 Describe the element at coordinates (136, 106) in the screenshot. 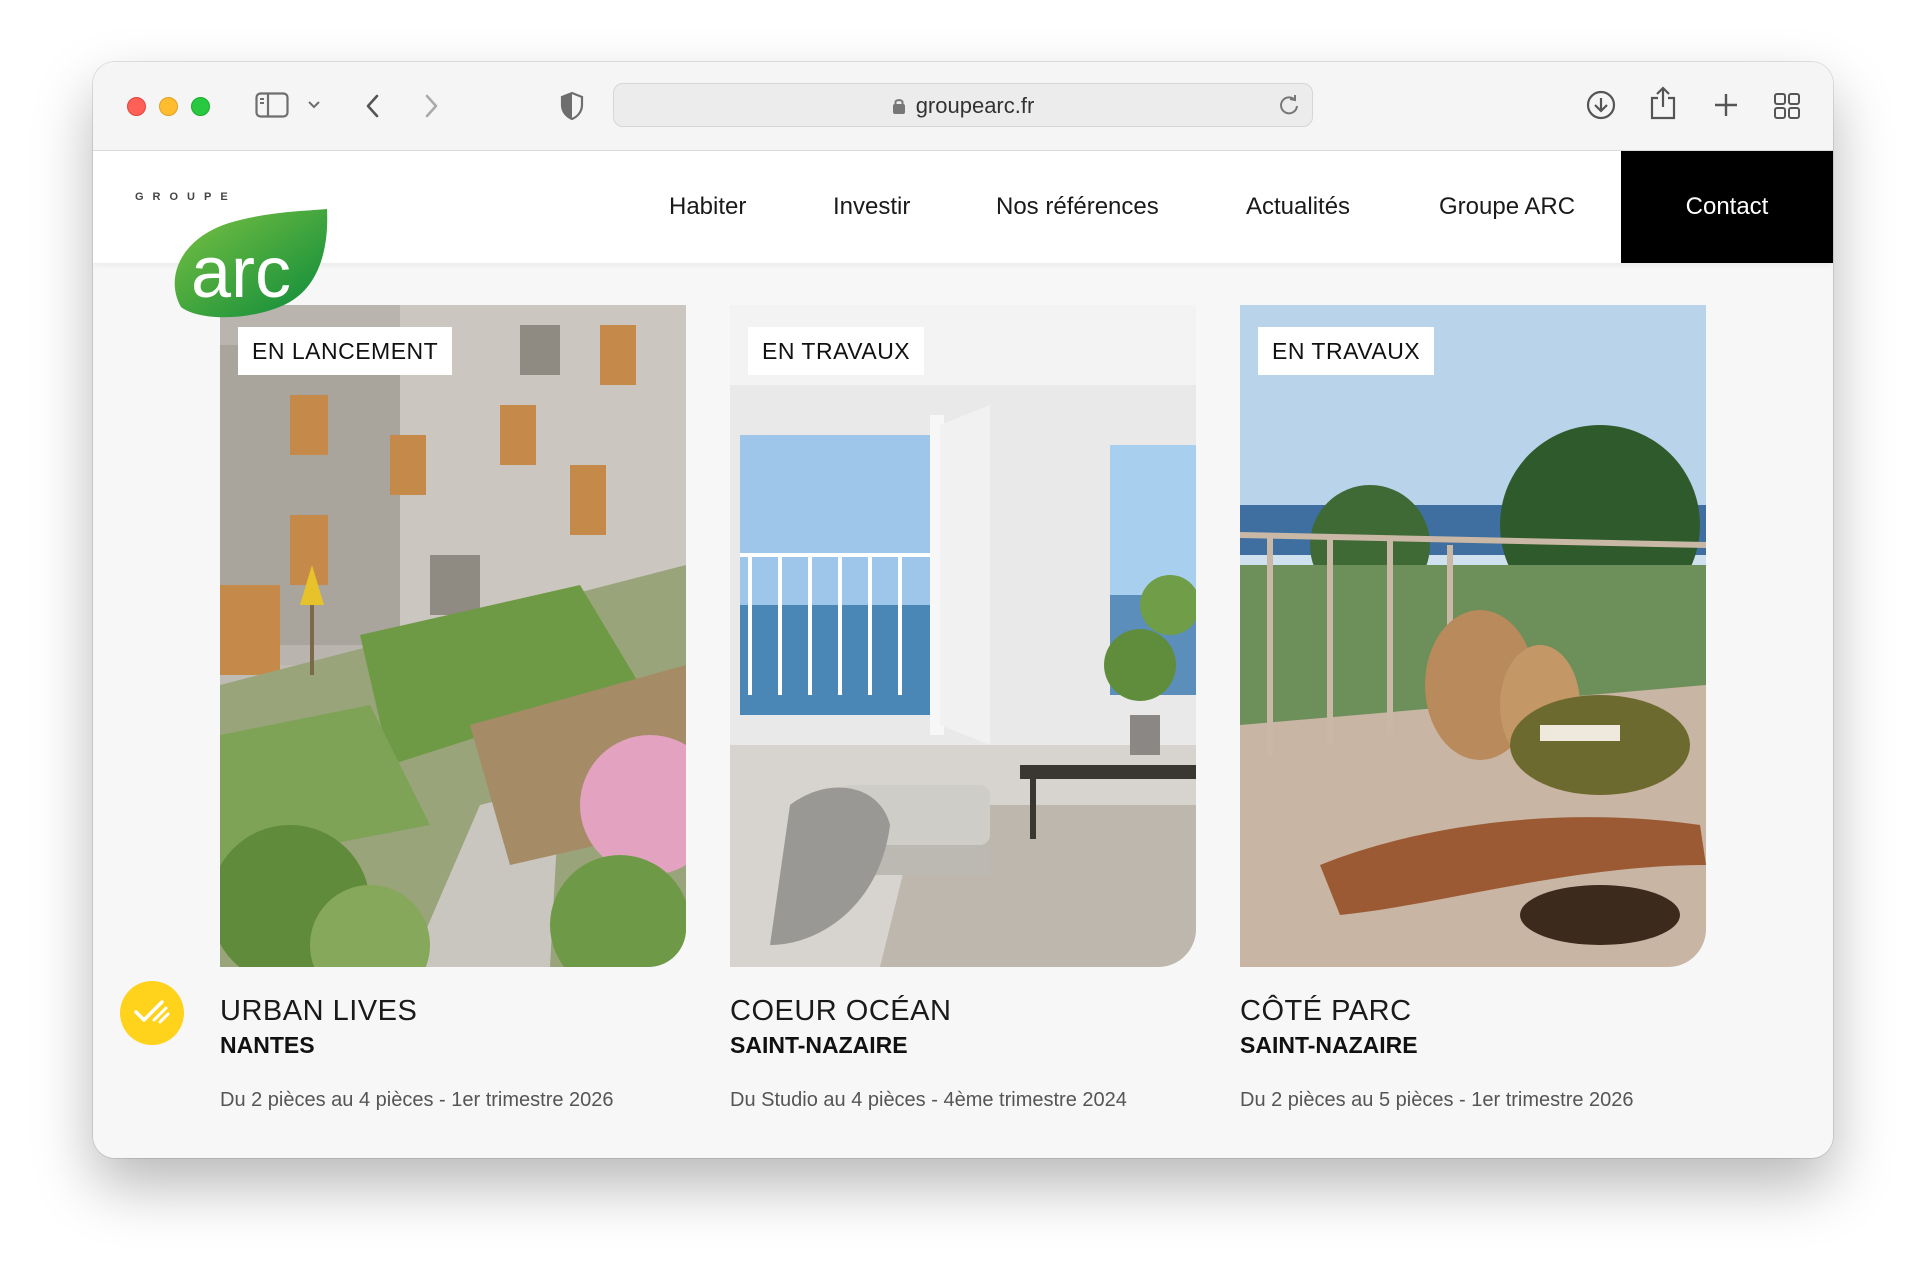

I see `close-window-button` at that location.